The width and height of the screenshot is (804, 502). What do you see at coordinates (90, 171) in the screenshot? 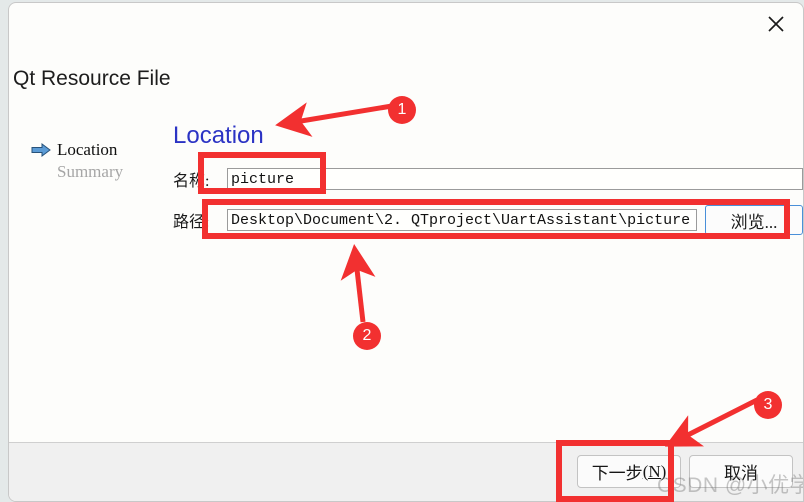
I see `sidebar-item-label: Summary` at bounding box center [90, 171].